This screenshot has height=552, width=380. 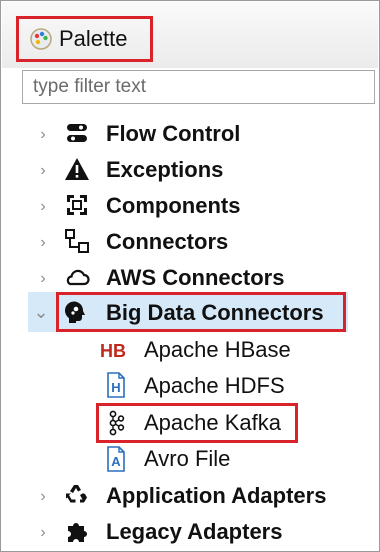 What do you see at coordinates (77, 133) in the screenshot?
I see `flow-control-icon` at bounding box center [77, 133].